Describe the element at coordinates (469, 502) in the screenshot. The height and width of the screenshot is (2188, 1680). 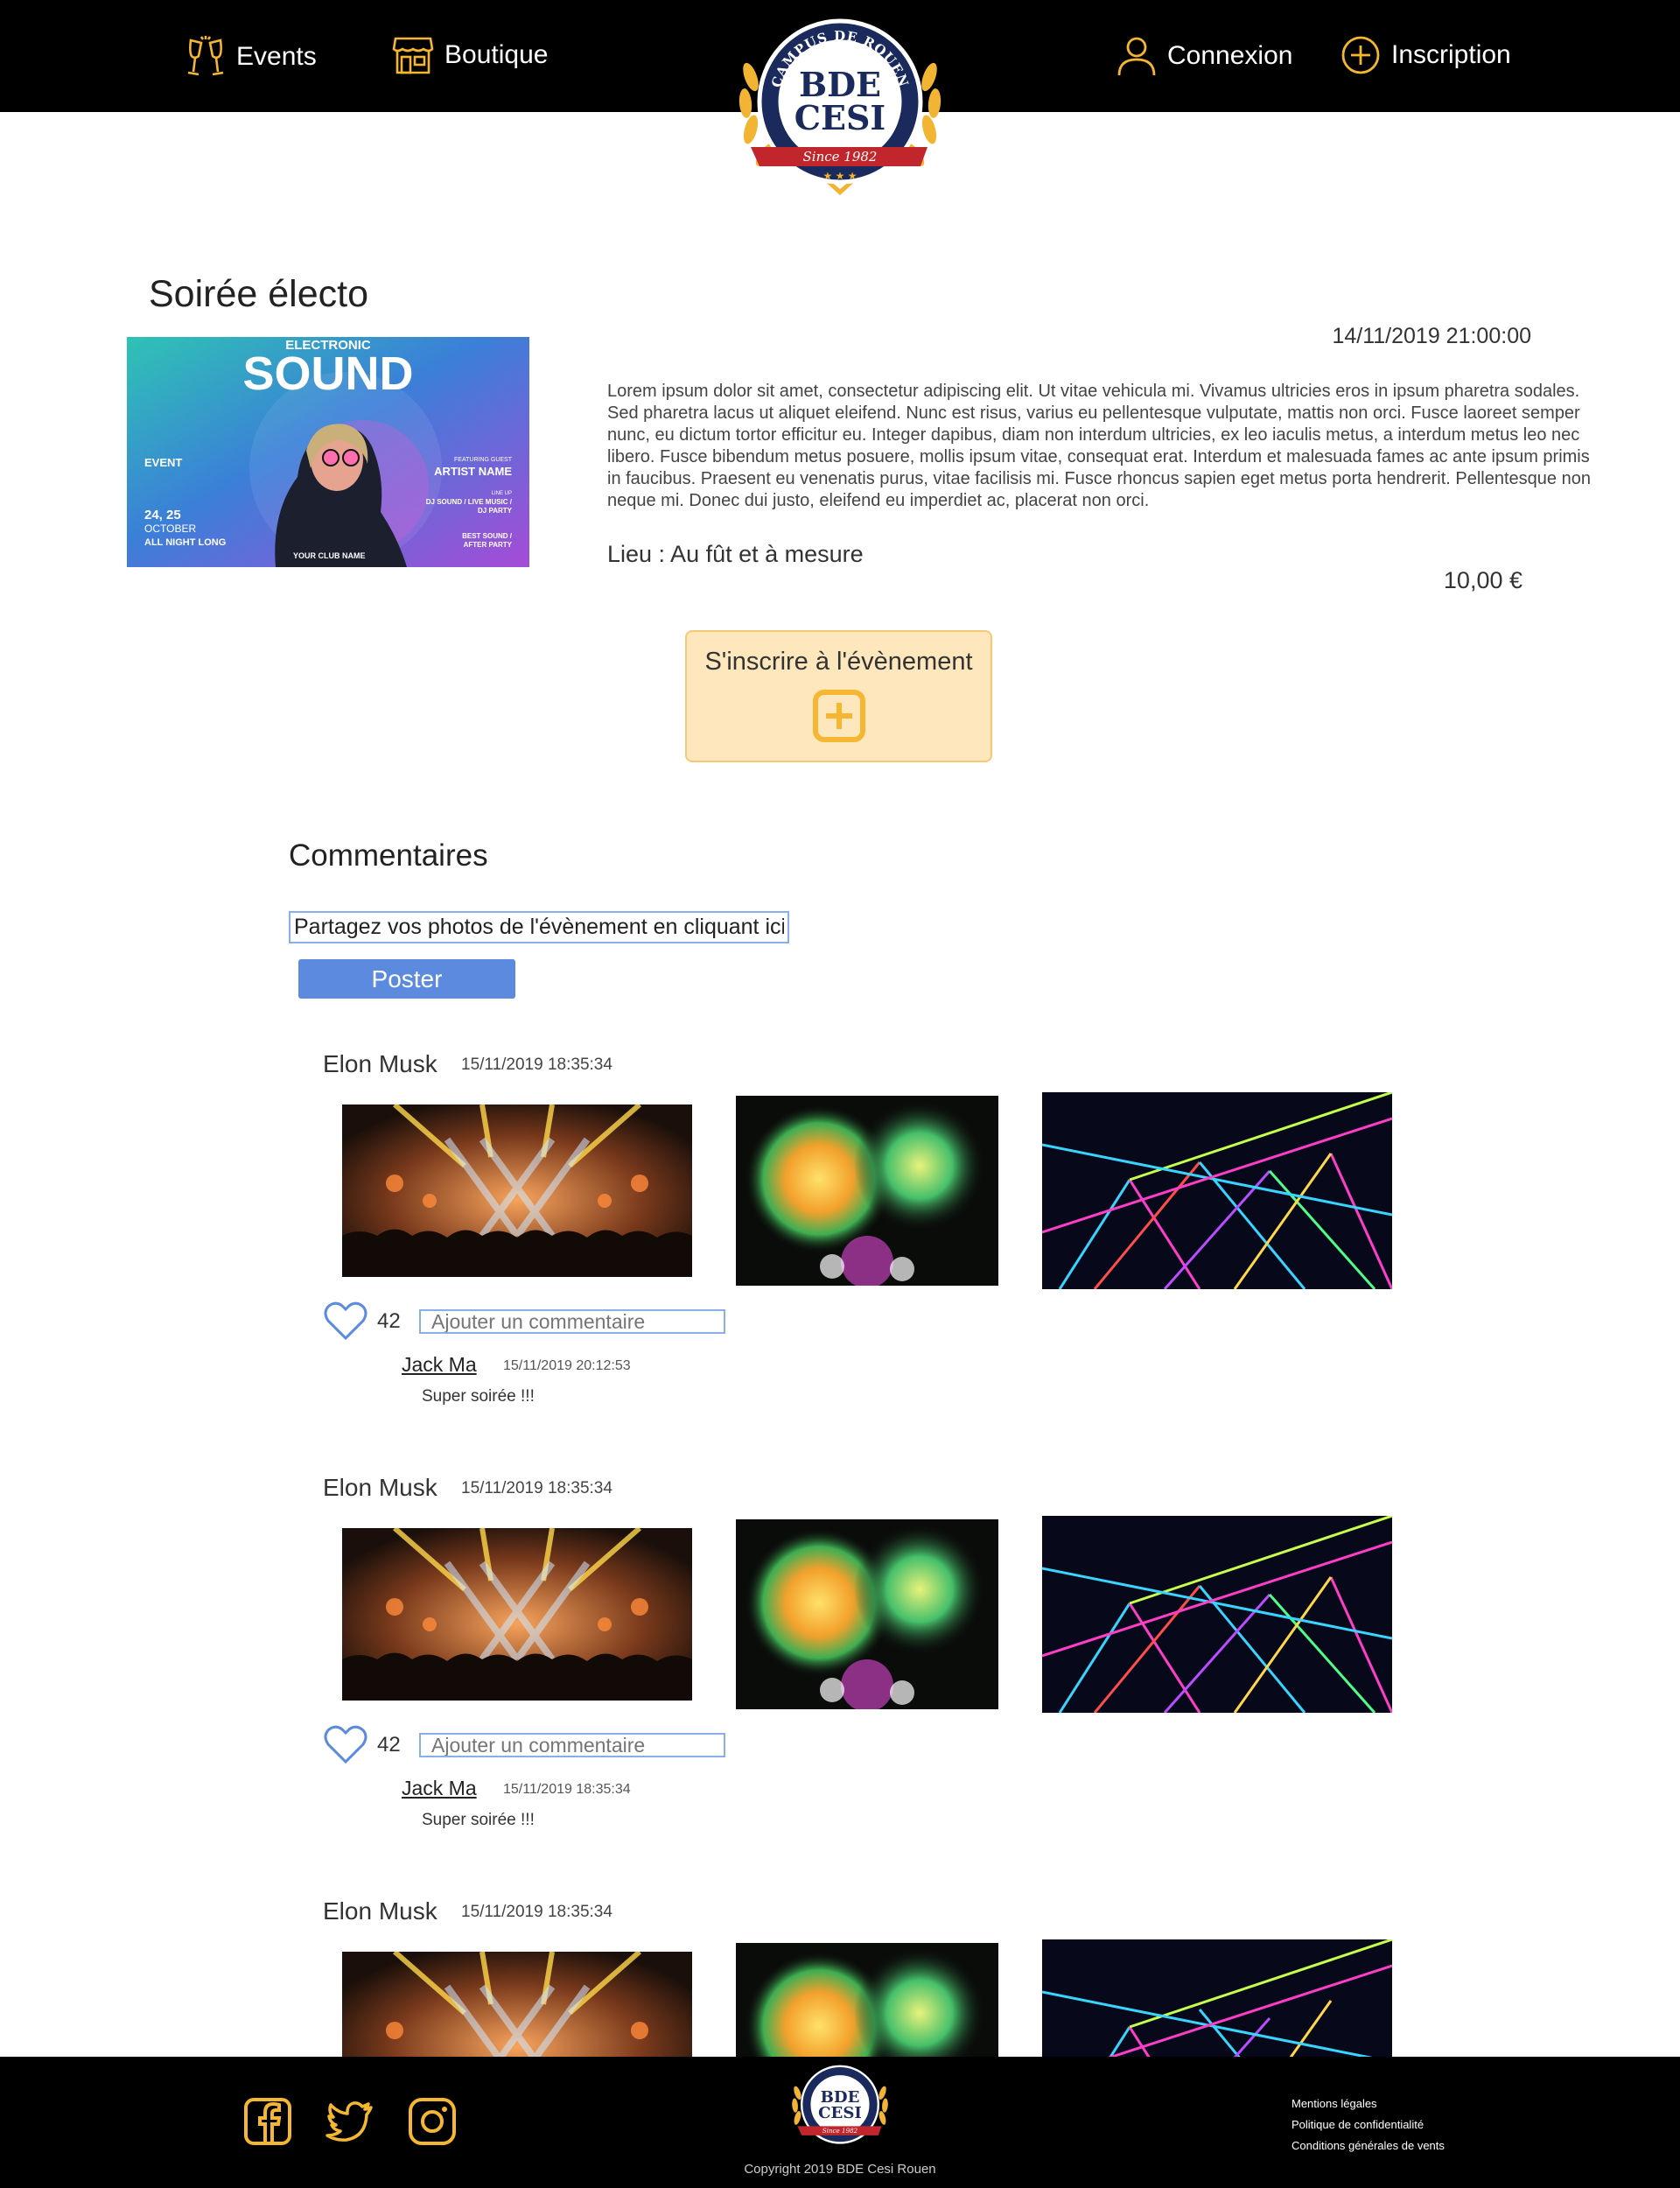
I see `poster-line1: DJ SOUND / LIVE MUSIC /` at that location.